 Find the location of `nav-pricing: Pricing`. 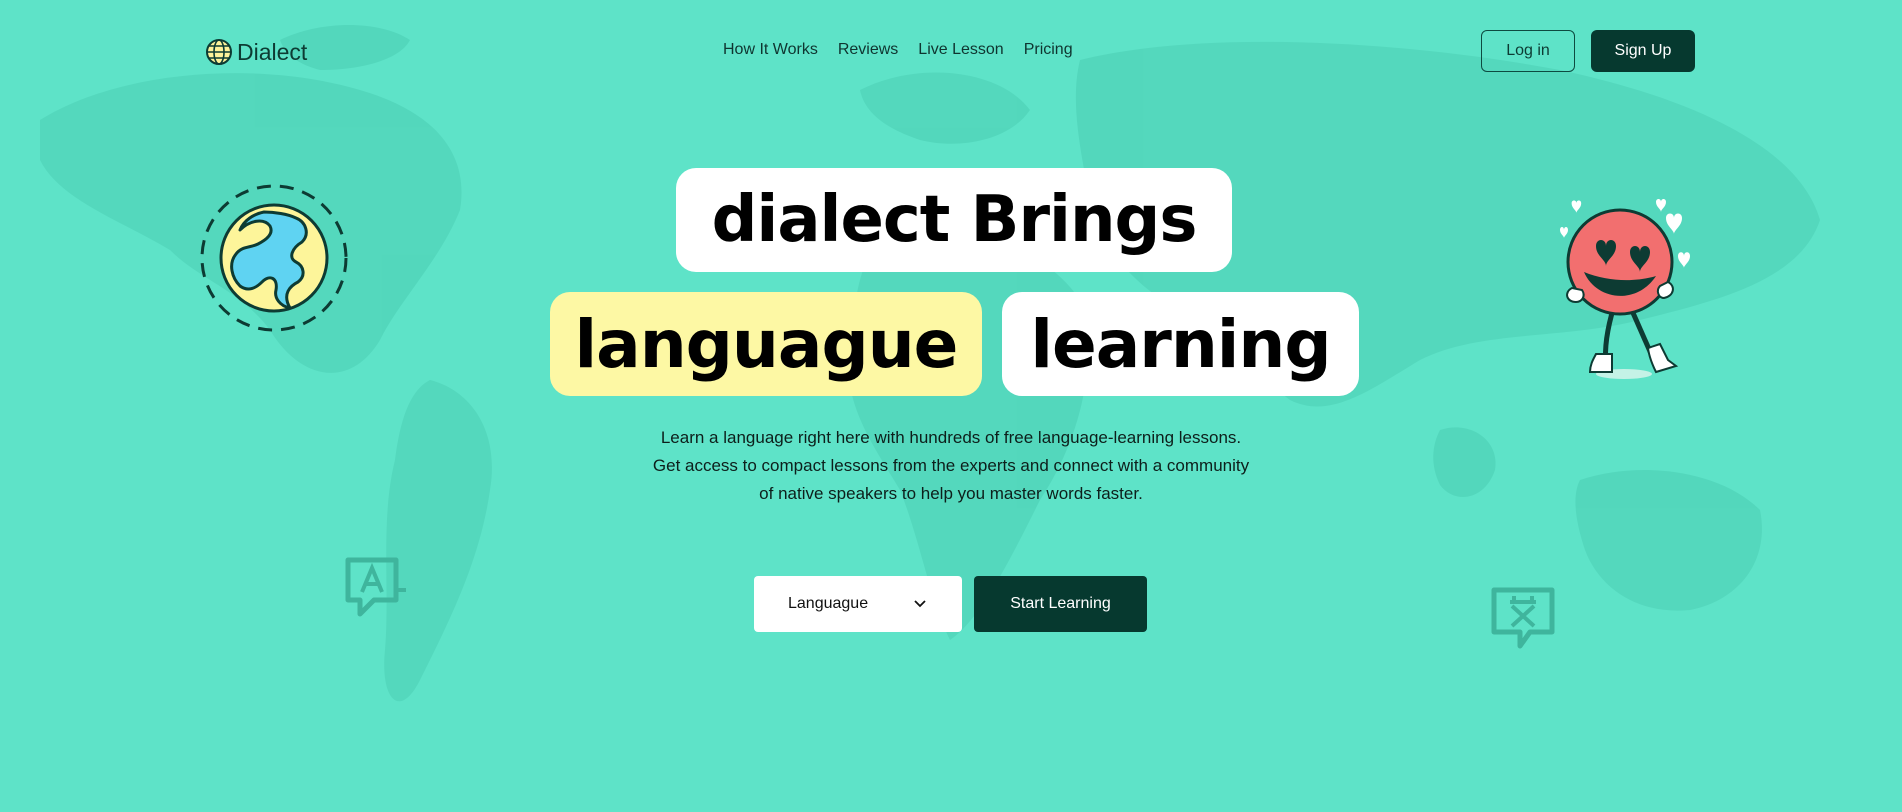

nav-pricing: Pricing is located at coordinates (1048, 50).